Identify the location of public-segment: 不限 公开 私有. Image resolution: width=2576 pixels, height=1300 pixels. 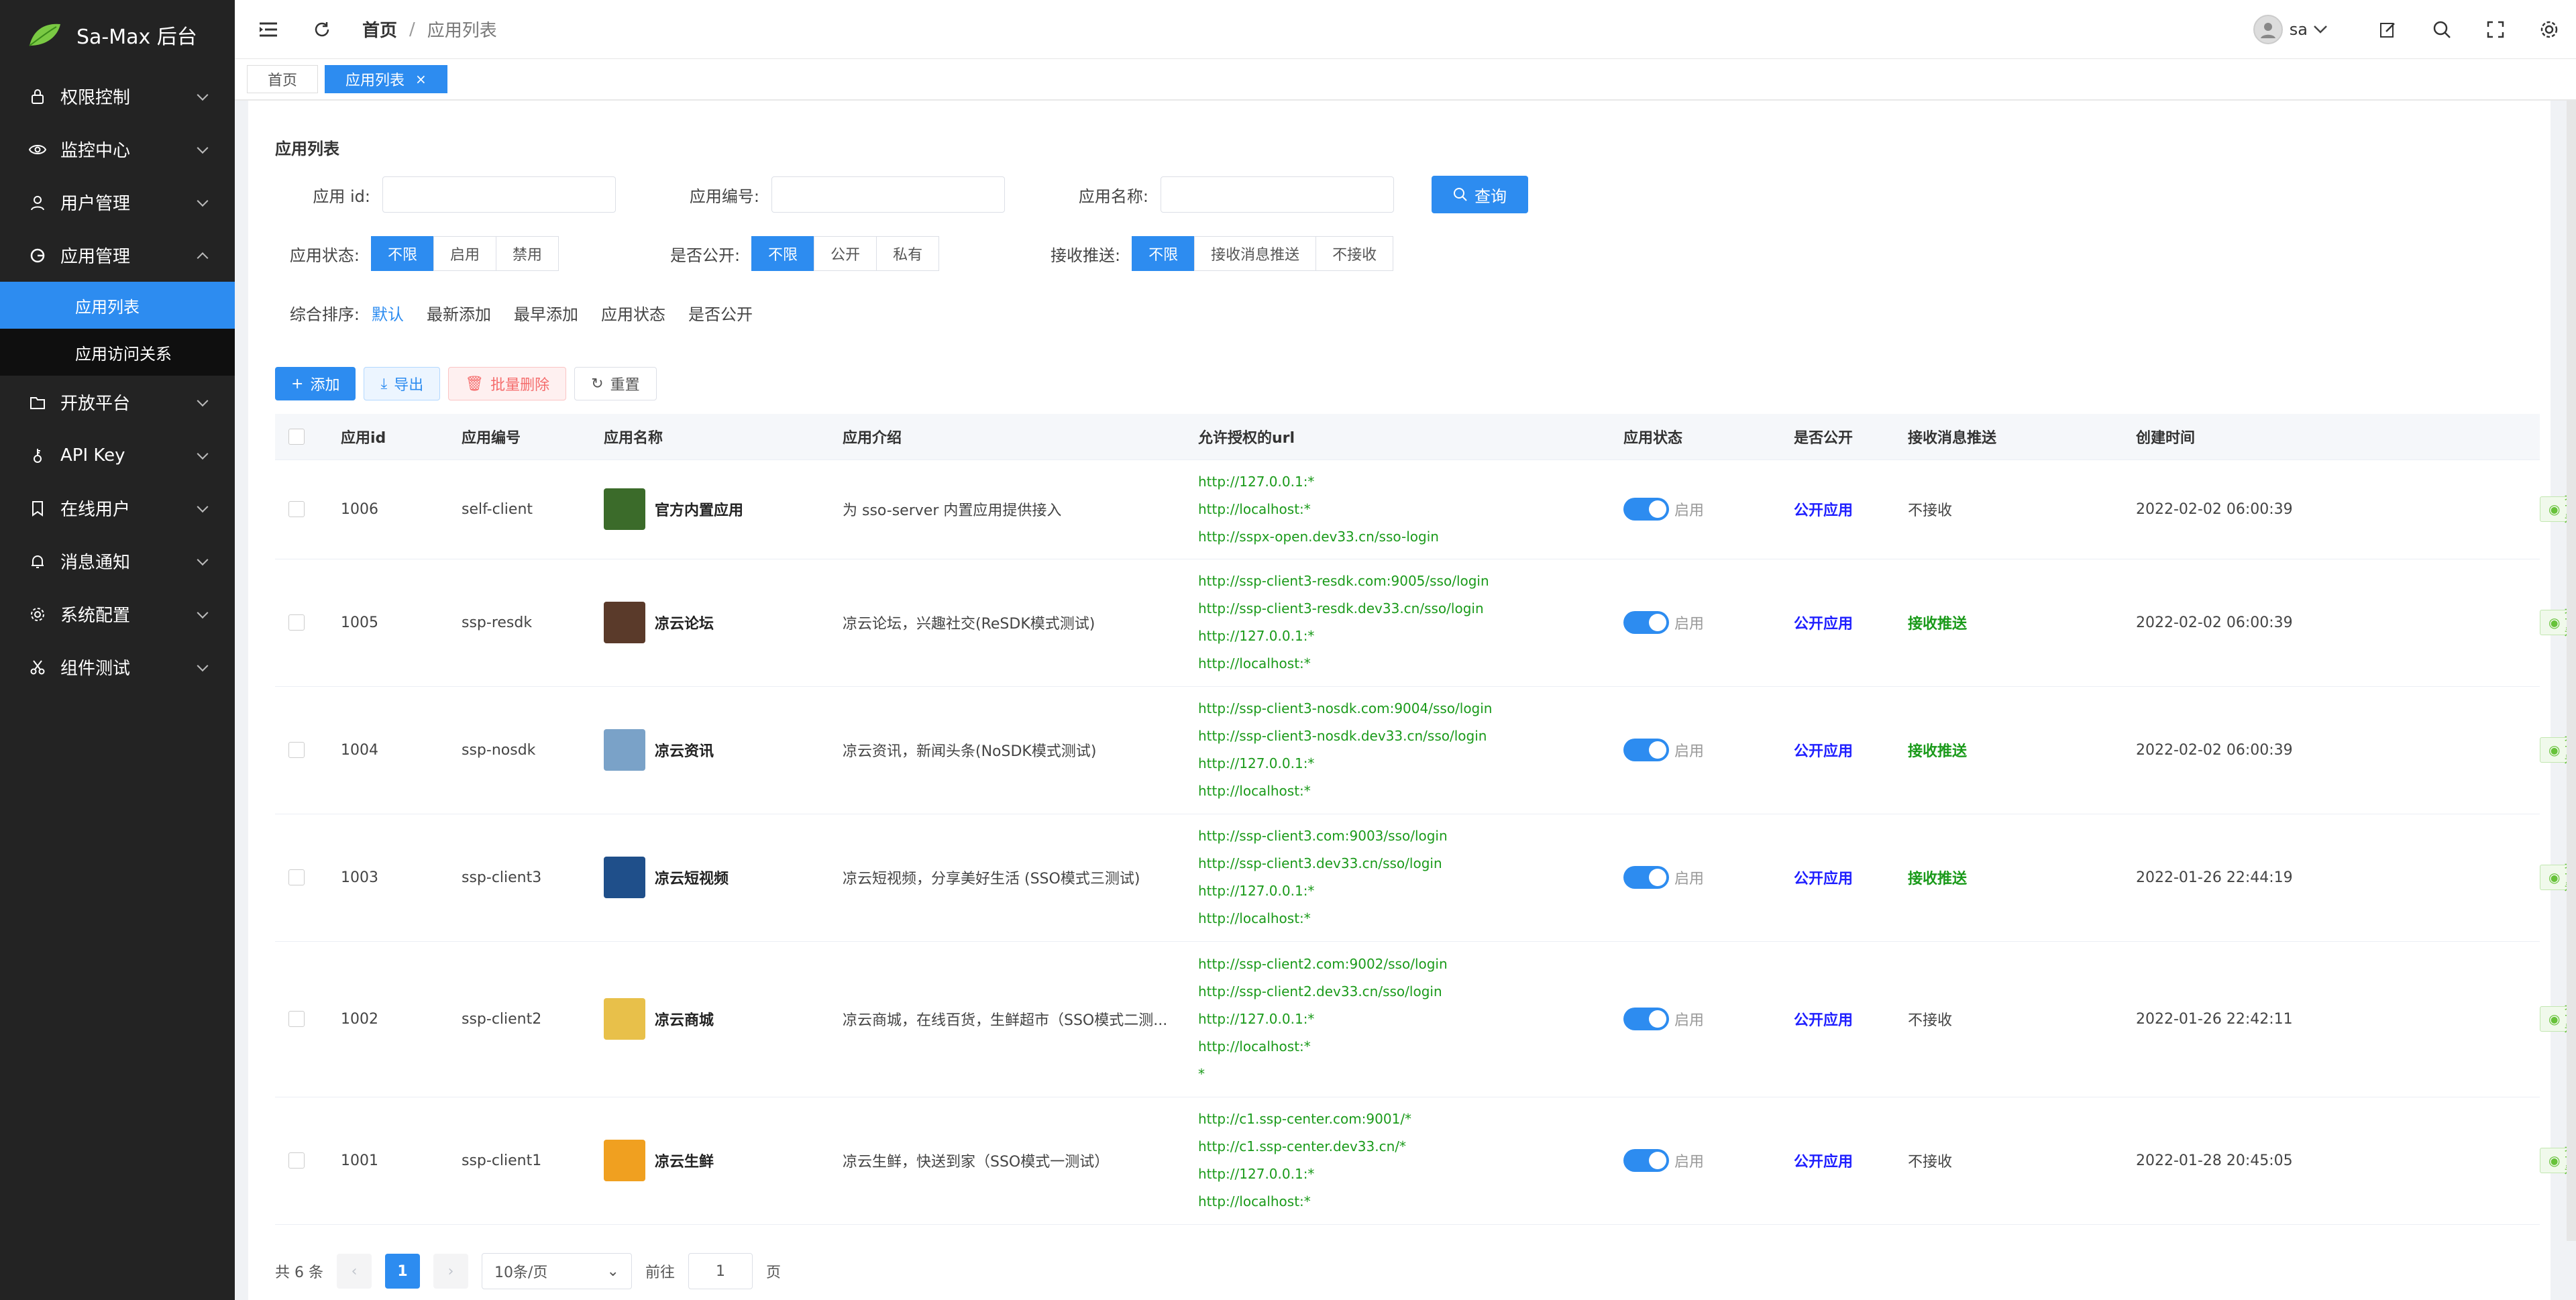
(845, 254).